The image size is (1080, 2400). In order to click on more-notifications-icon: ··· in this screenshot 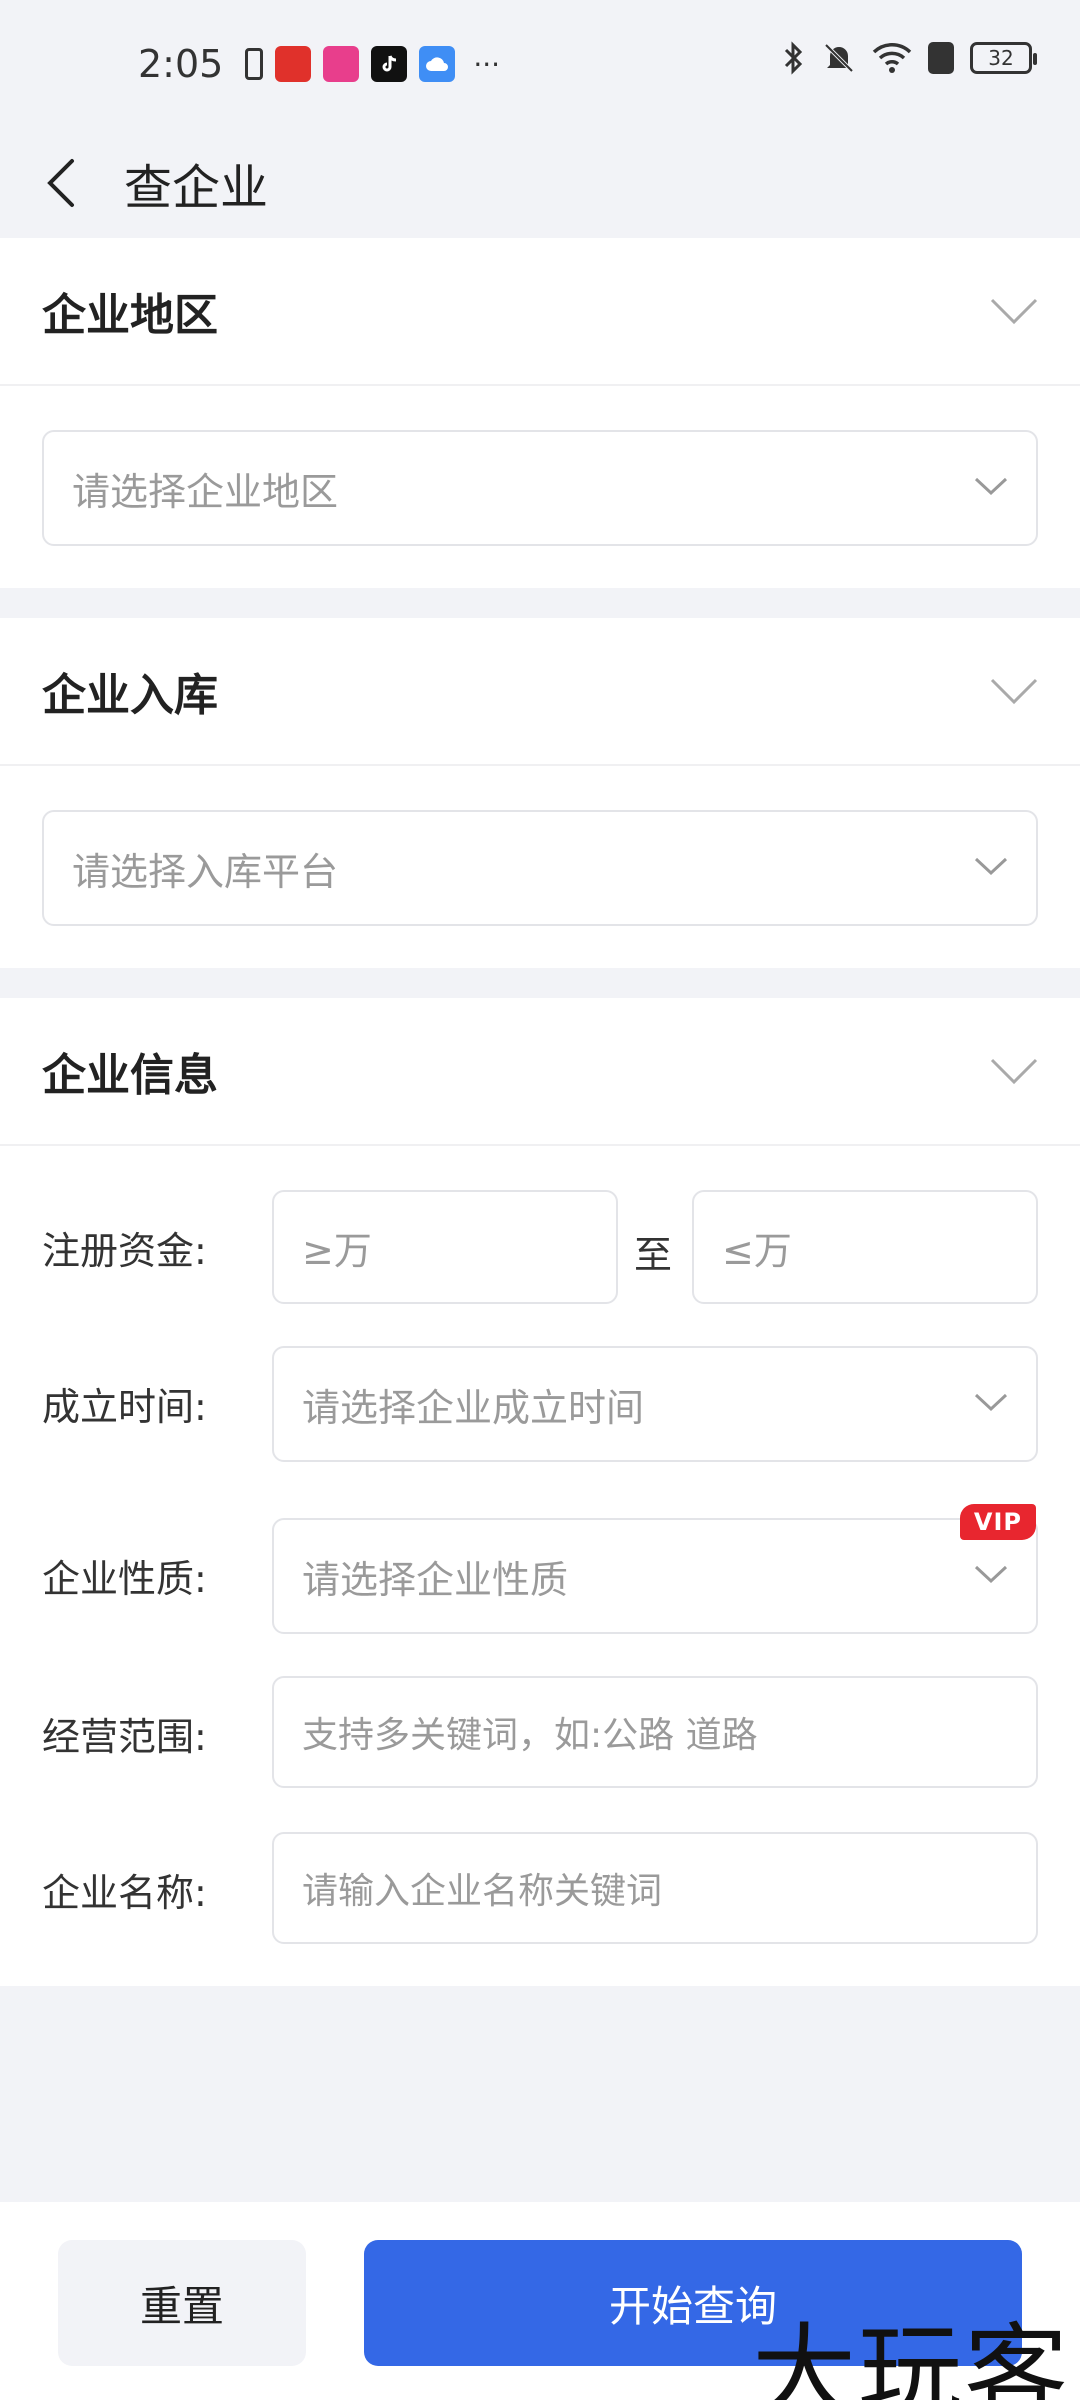, I will do `click(487, 64)`.